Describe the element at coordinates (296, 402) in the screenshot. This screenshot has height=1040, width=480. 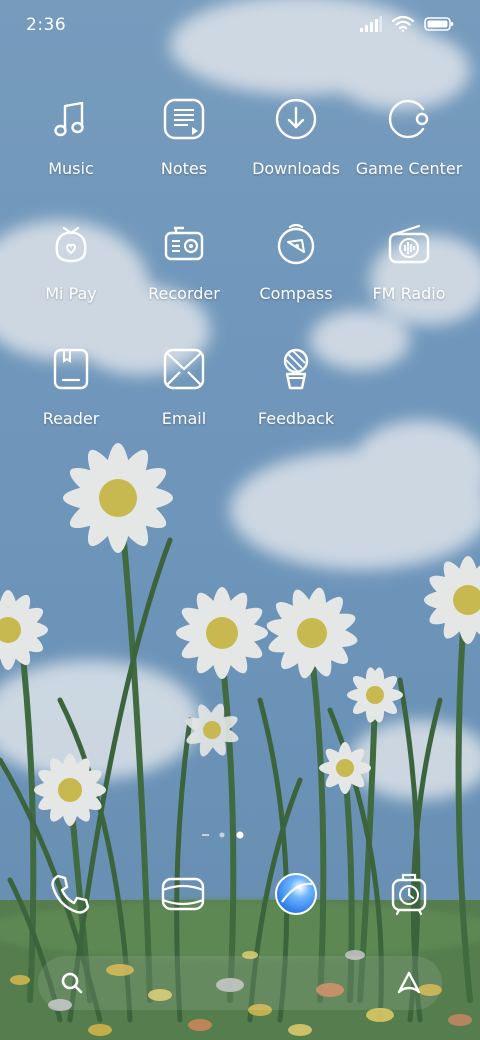
I see `app-feedback: Feedback` at that location.